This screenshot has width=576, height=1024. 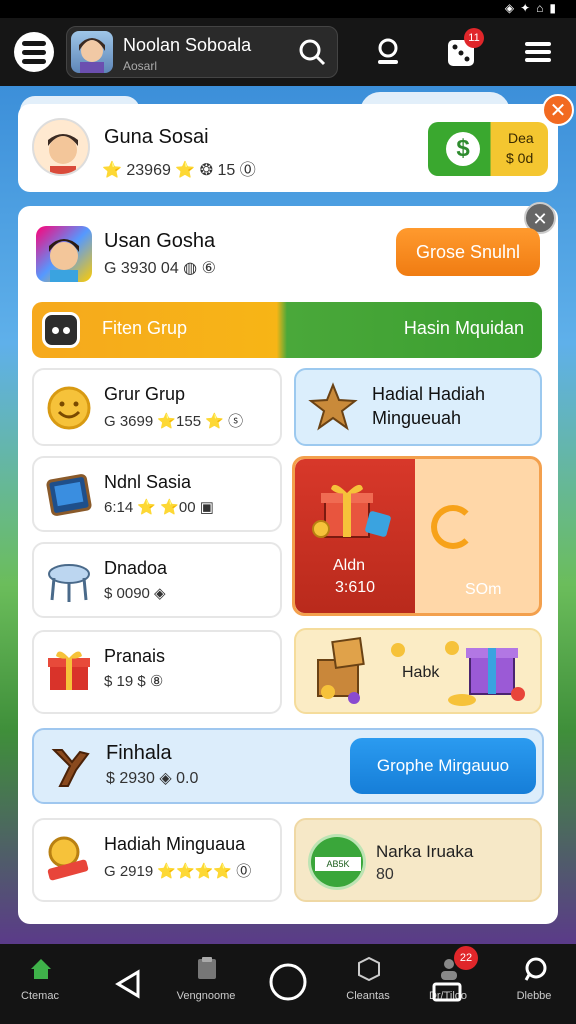 I want to click on tile-title: Grur Grup, so click(x=145, y=394).